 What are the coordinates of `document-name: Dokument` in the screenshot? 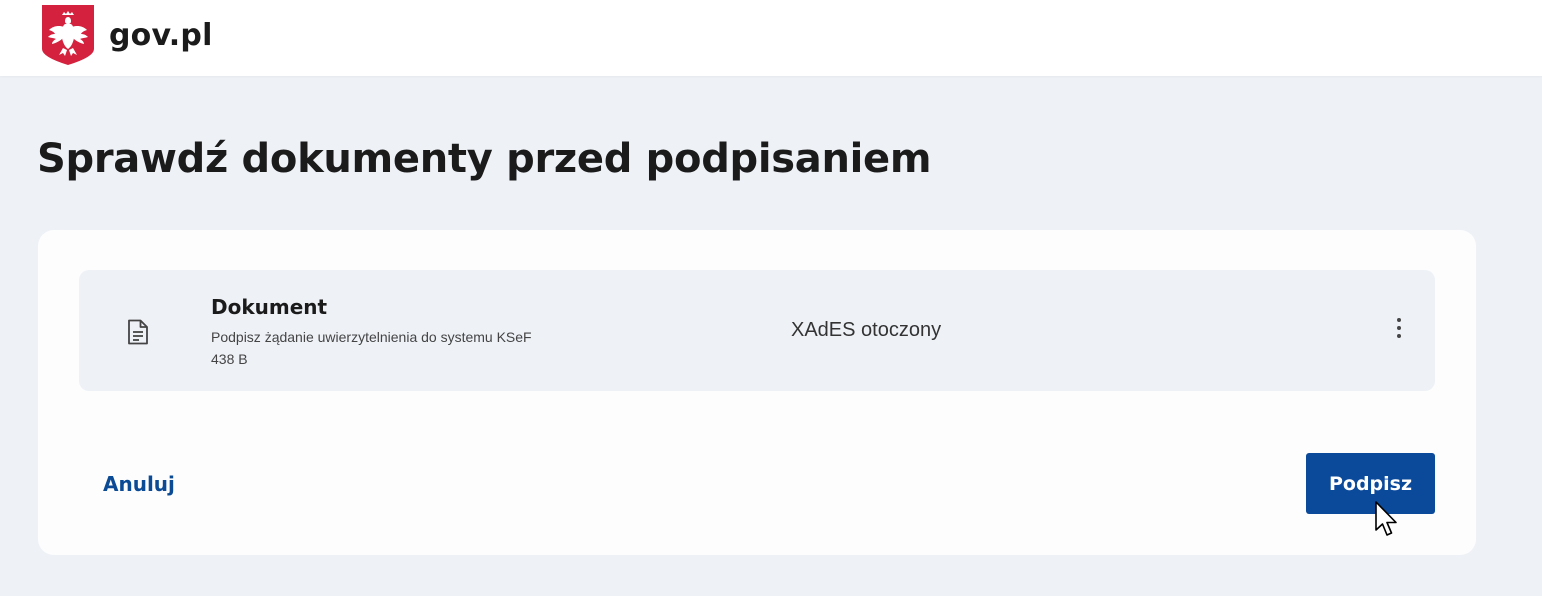 It's located at (269, 307).